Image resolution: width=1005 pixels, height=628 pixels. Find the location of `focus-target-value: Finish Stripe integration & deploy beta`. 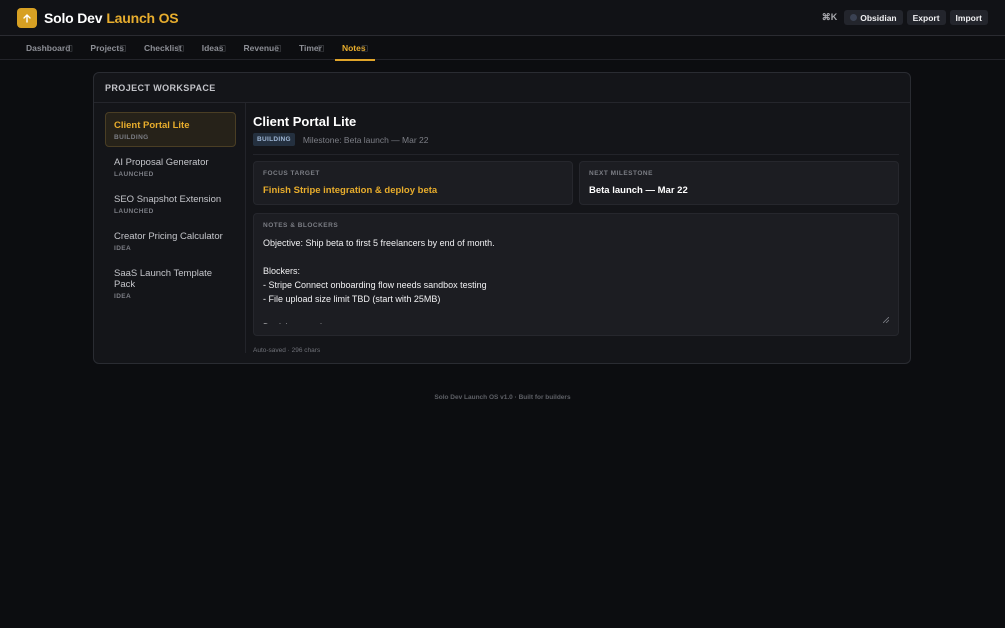

focus-target-value: Finish Stripe integration & deploy beta is located at coordinates (350, 190).